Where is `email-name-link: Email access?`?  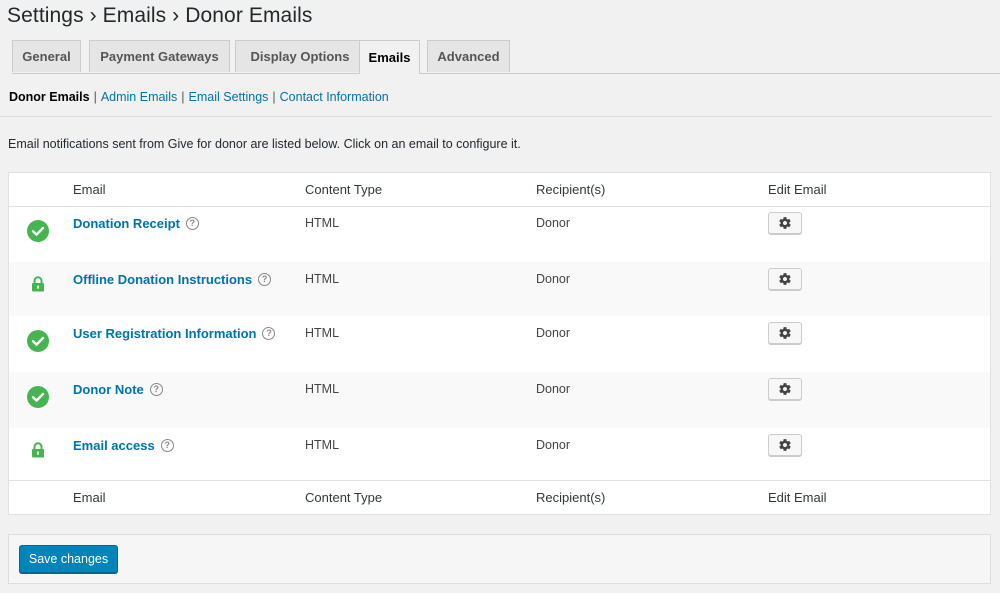
email-name-link: Email access? is located at coordinates (123, 445).